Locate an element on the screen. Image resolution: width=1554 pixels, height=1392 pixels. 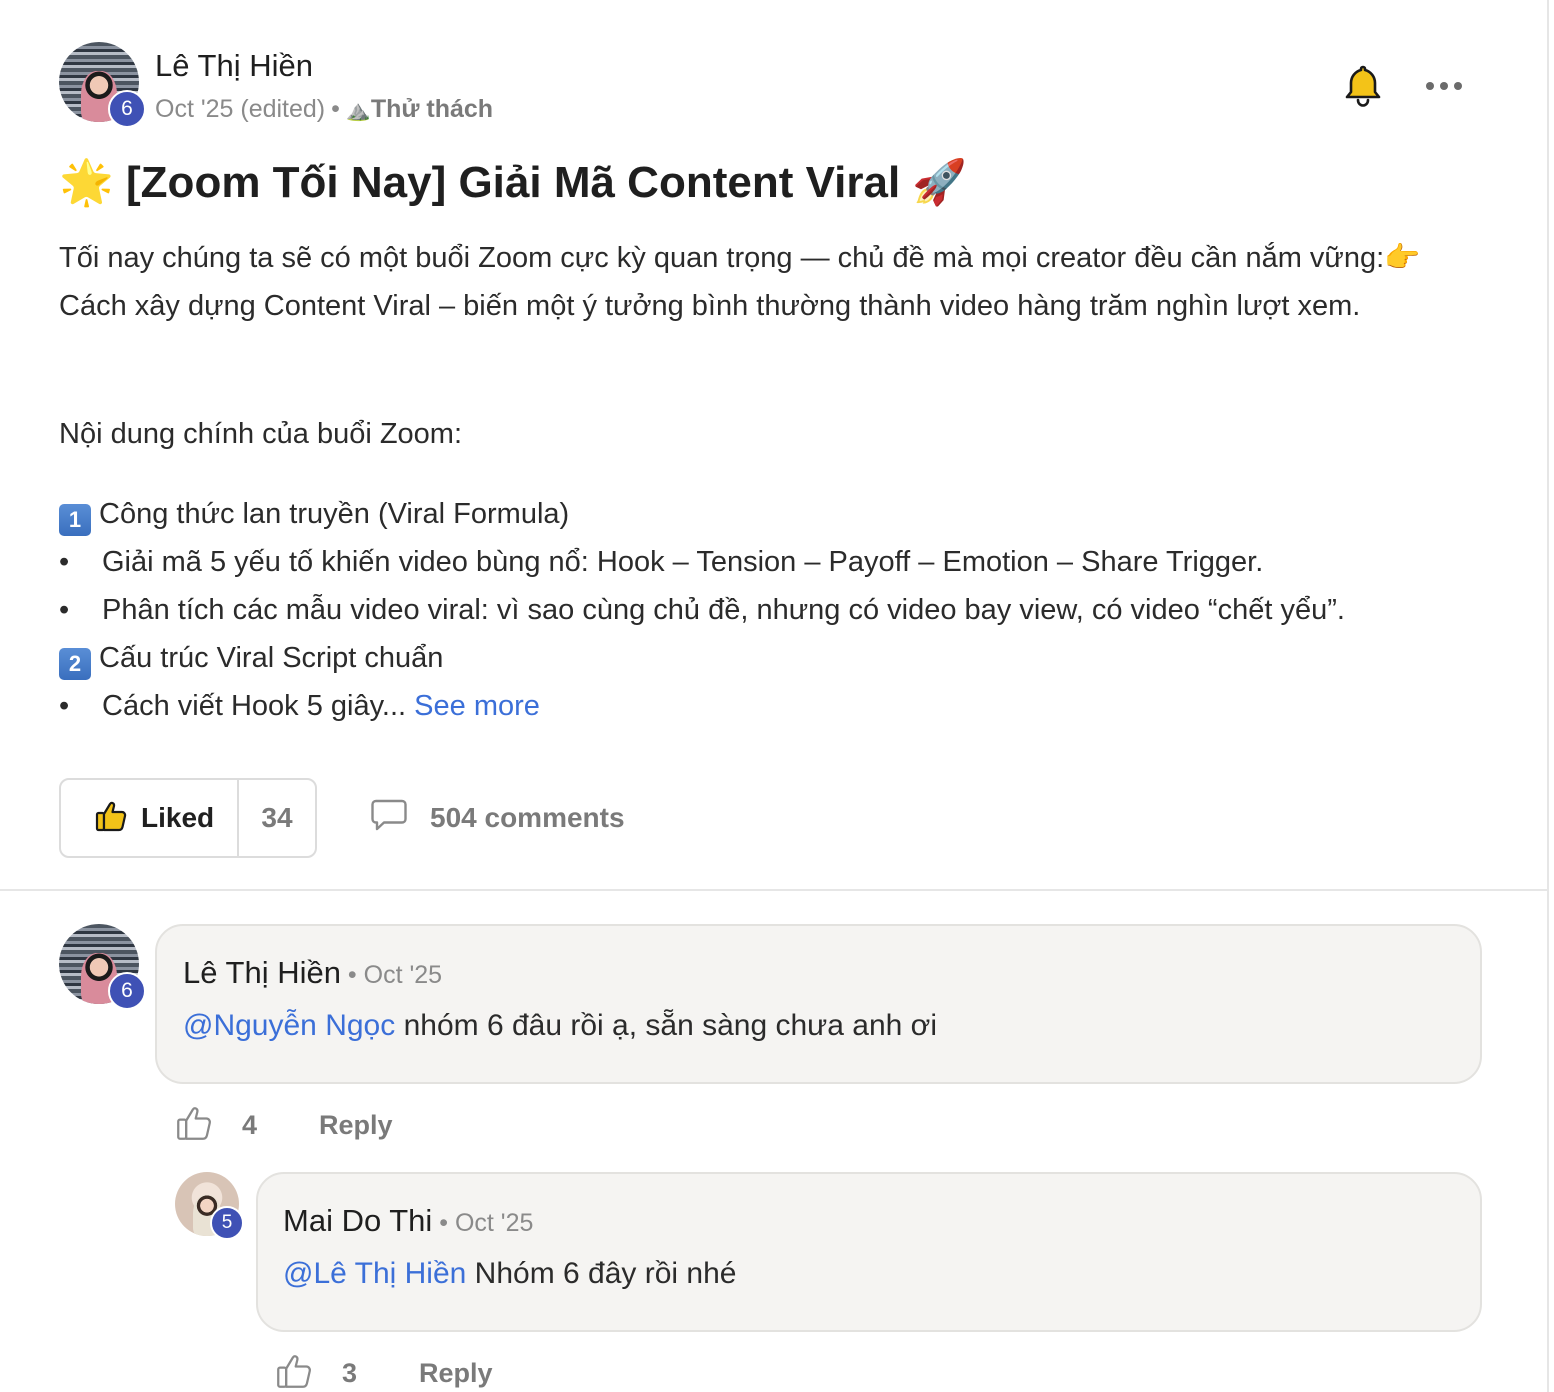
see-more-link: See more is located at coordinates (477, 706).